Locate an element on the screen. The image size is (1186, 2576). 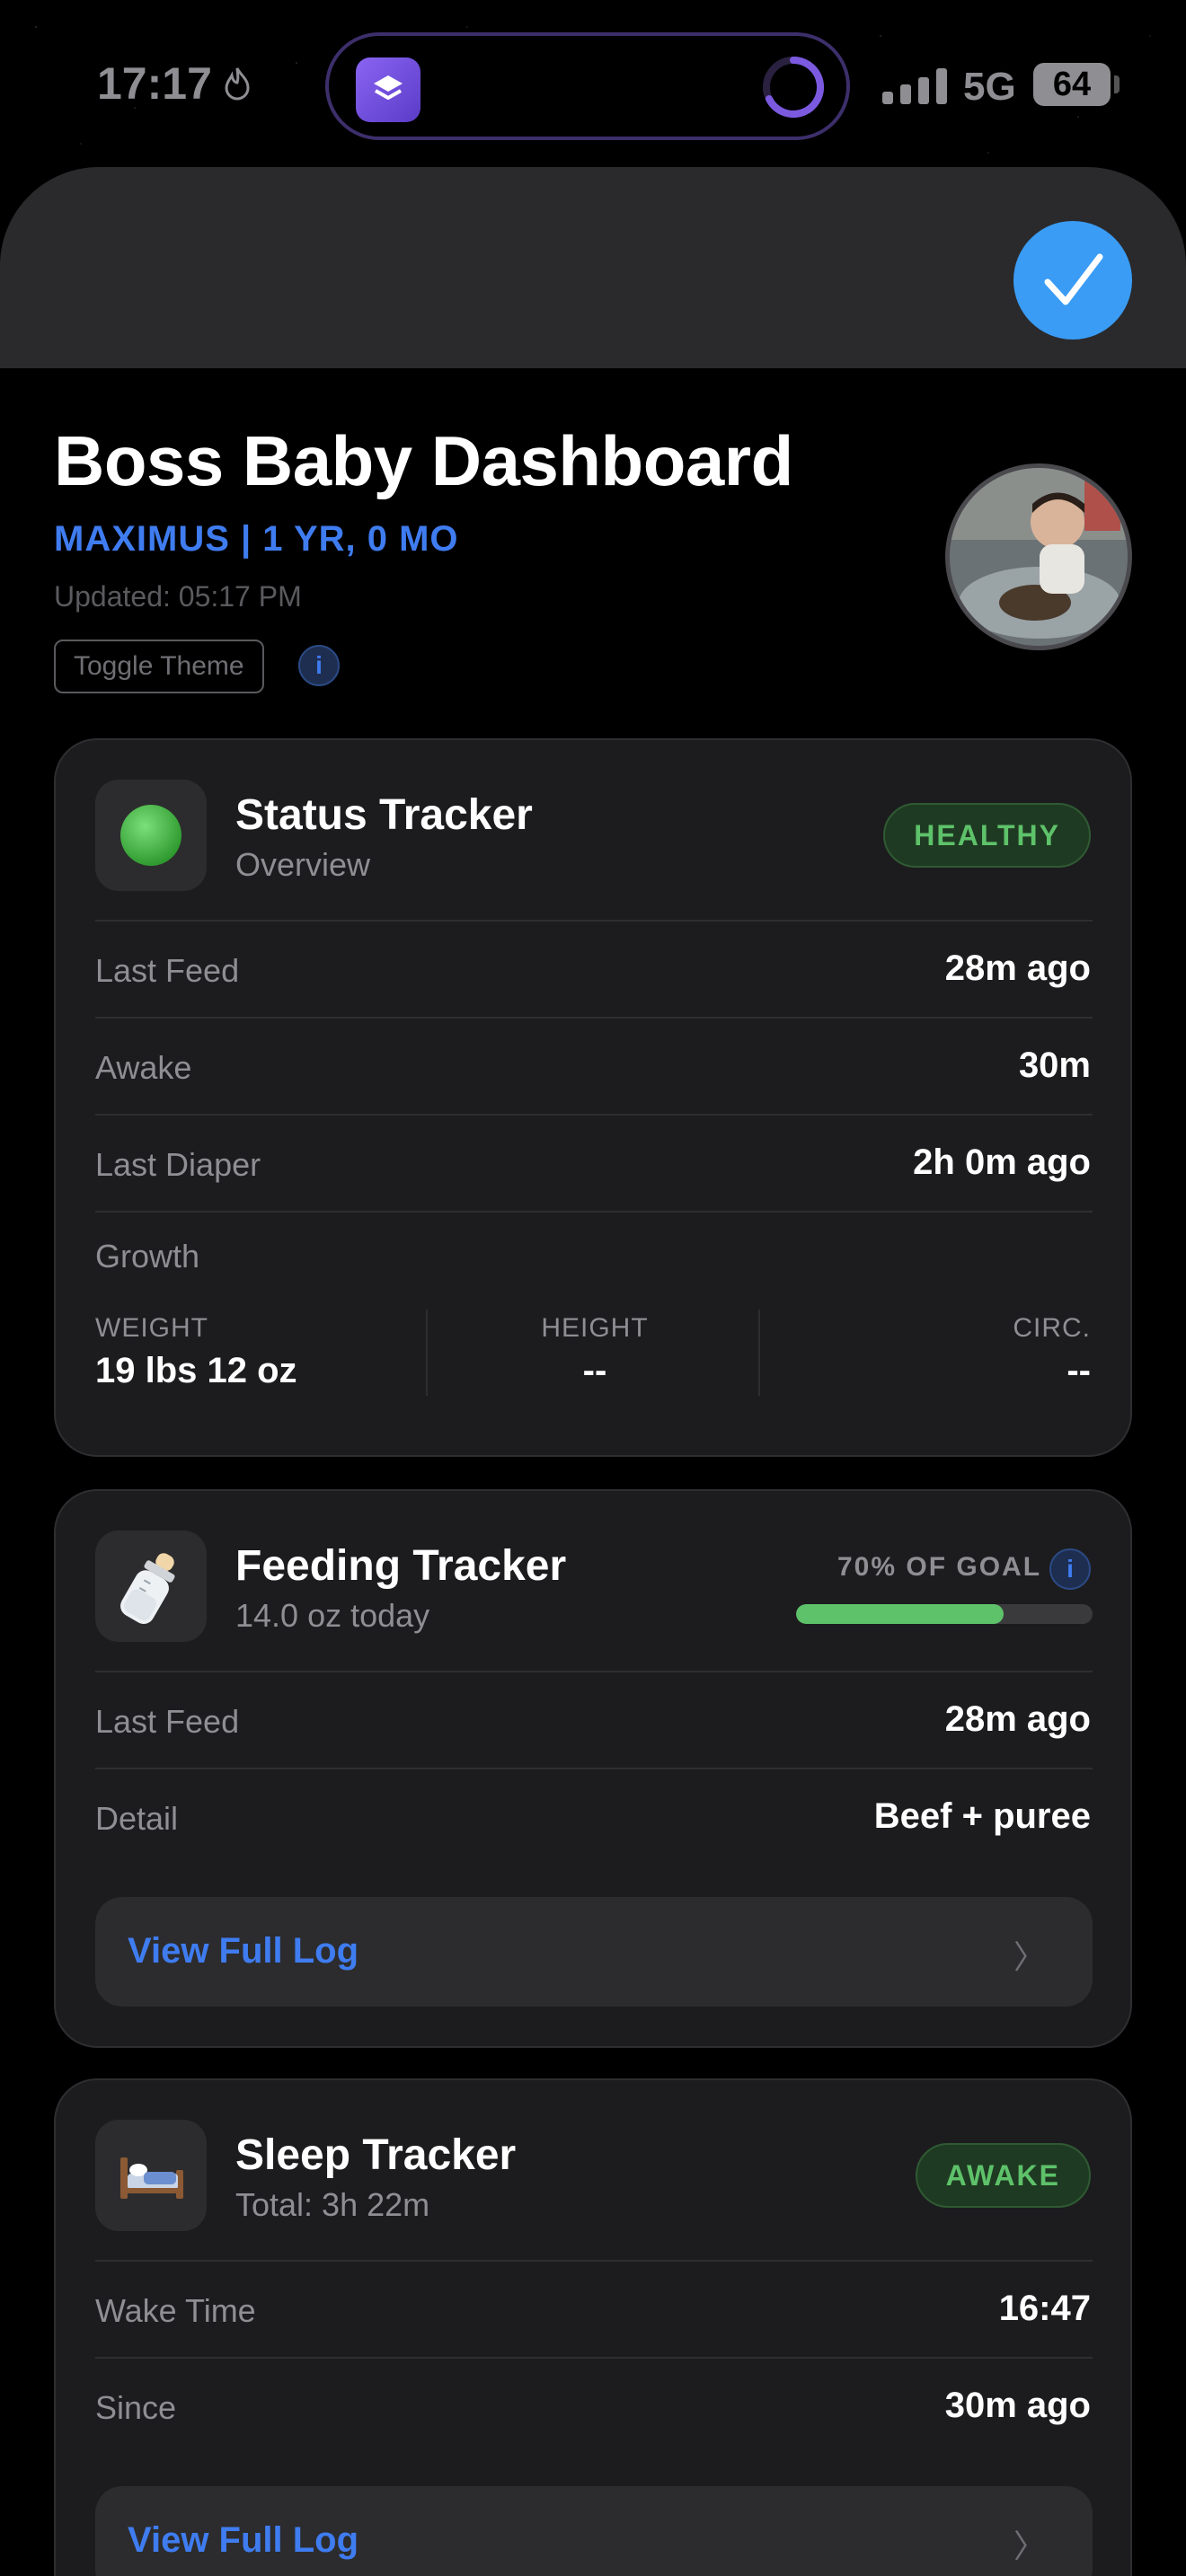
sleep-card-subtitle: Total: 3h 22m is located at coordinates (332, 2204).